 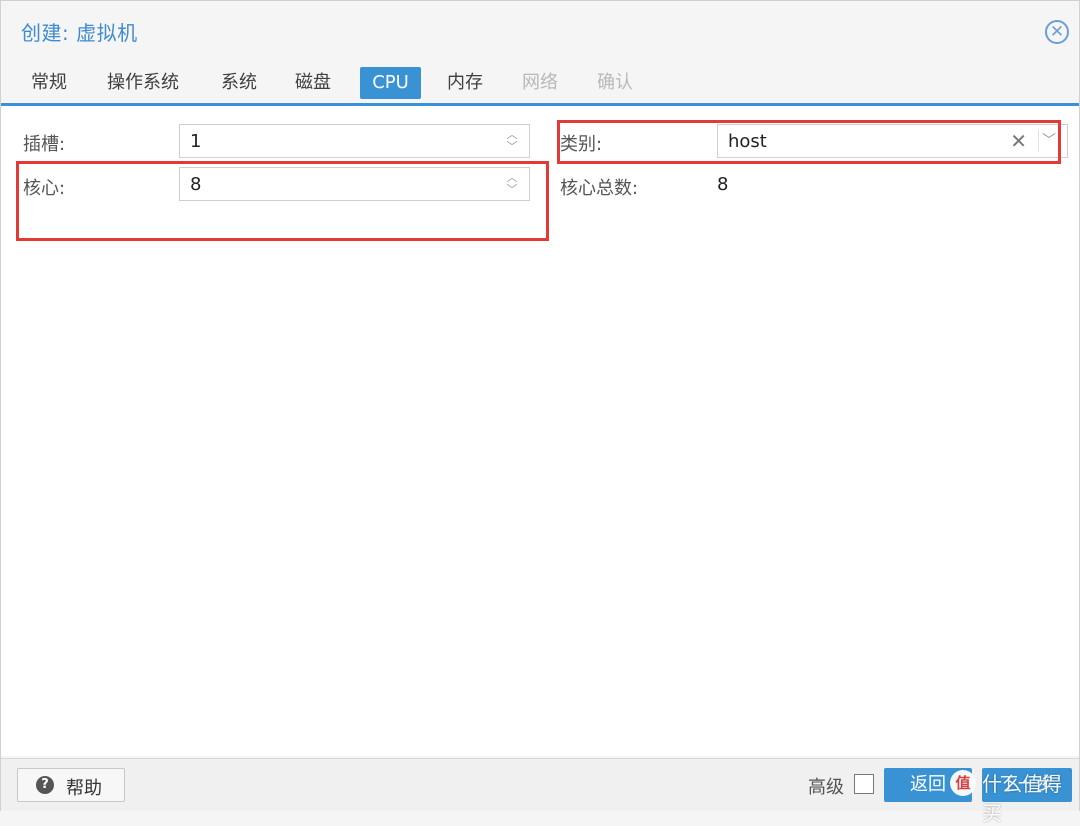 What do you see at coordinates (44, 144) in the screenshot?
I see `sockets-label: 插槽:` at bounding box center [44, 144].